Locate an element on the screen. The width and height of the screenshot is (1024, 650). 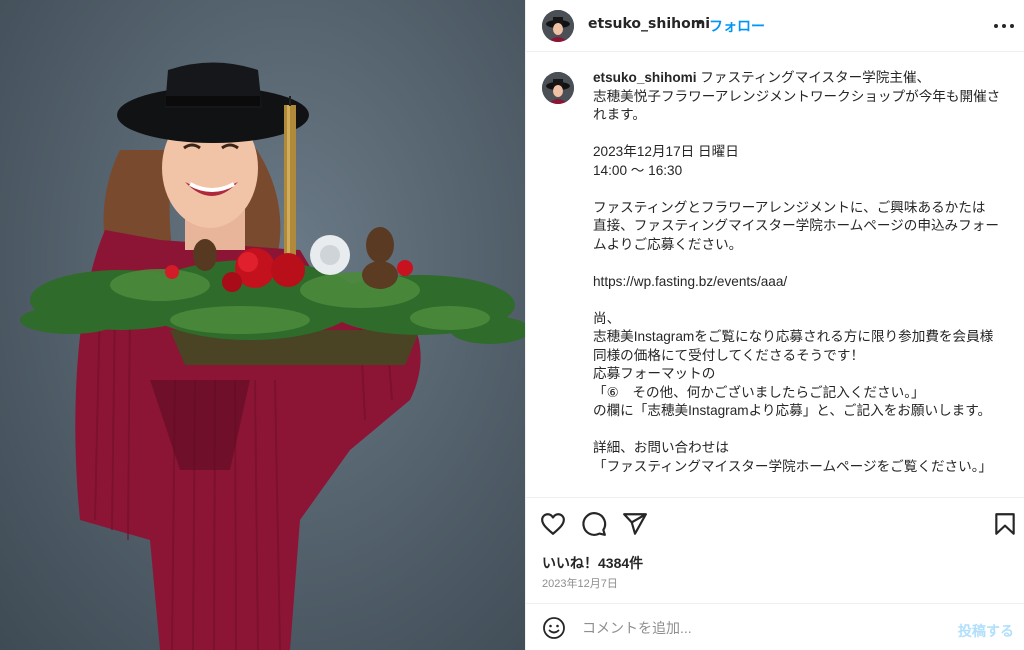
comment-icon is located at coordinates (594, 524).